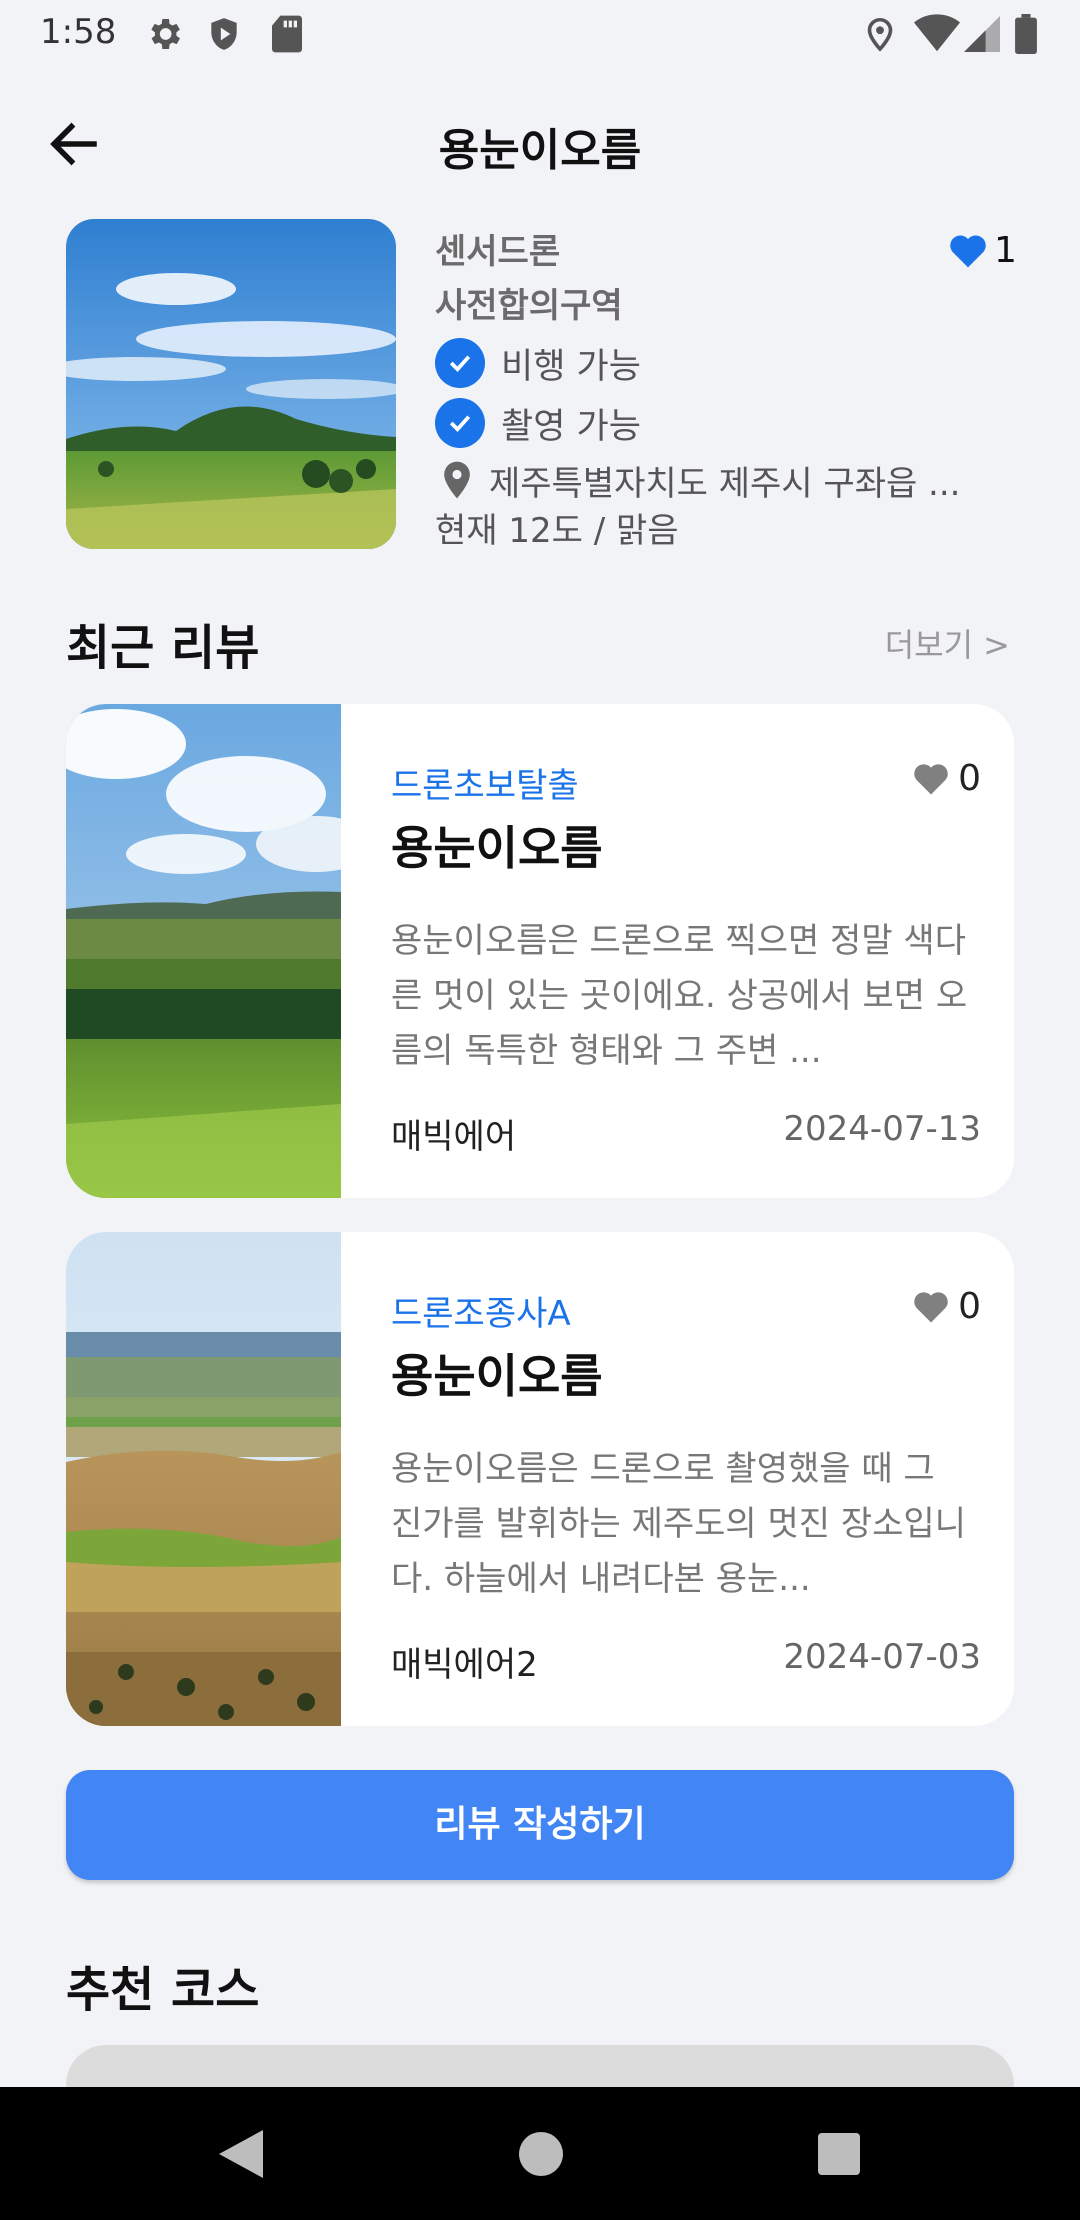  I want to click on zone-subtype: 사전합의구역, so click(529, 306).